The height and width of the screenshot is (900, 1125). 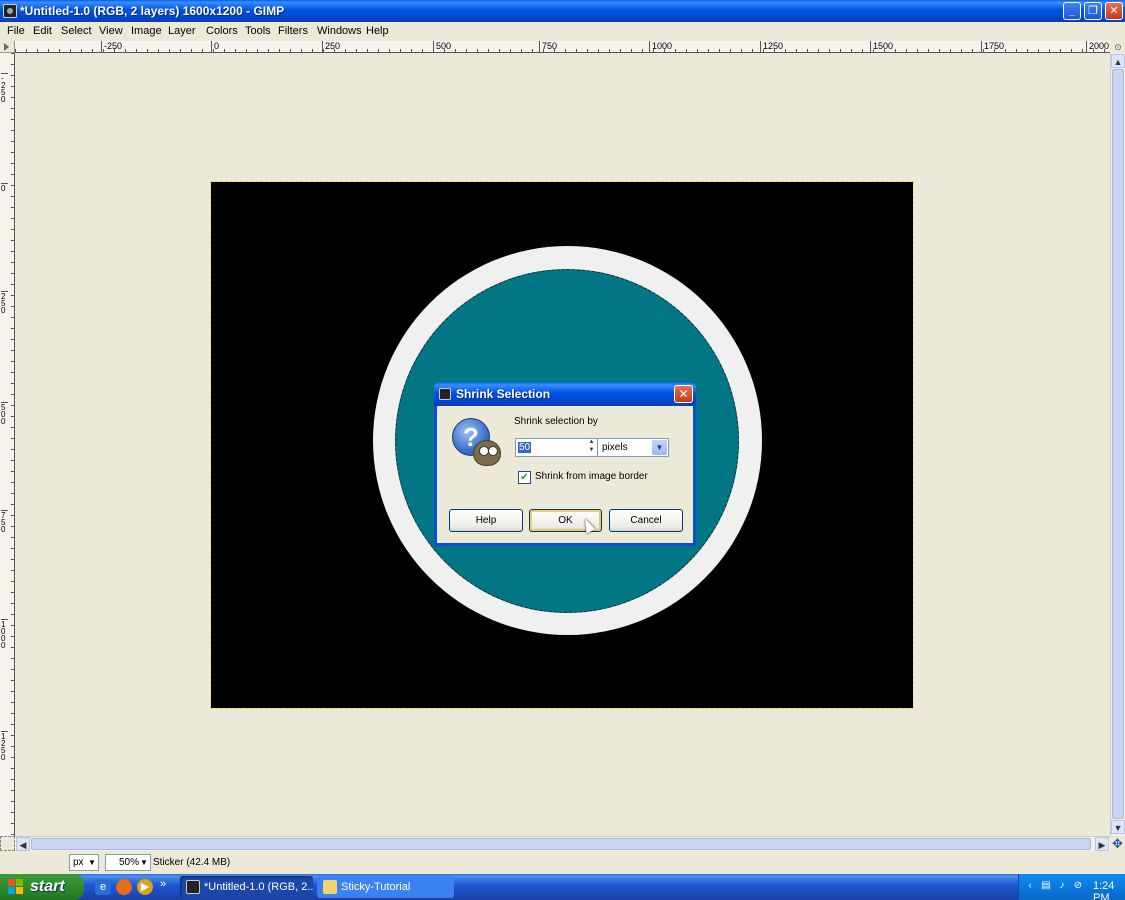 What do you see at coordinates (163, 884) in the screenshot?
I see `quicklaunch-more: »` at bounding box center [163, 884].